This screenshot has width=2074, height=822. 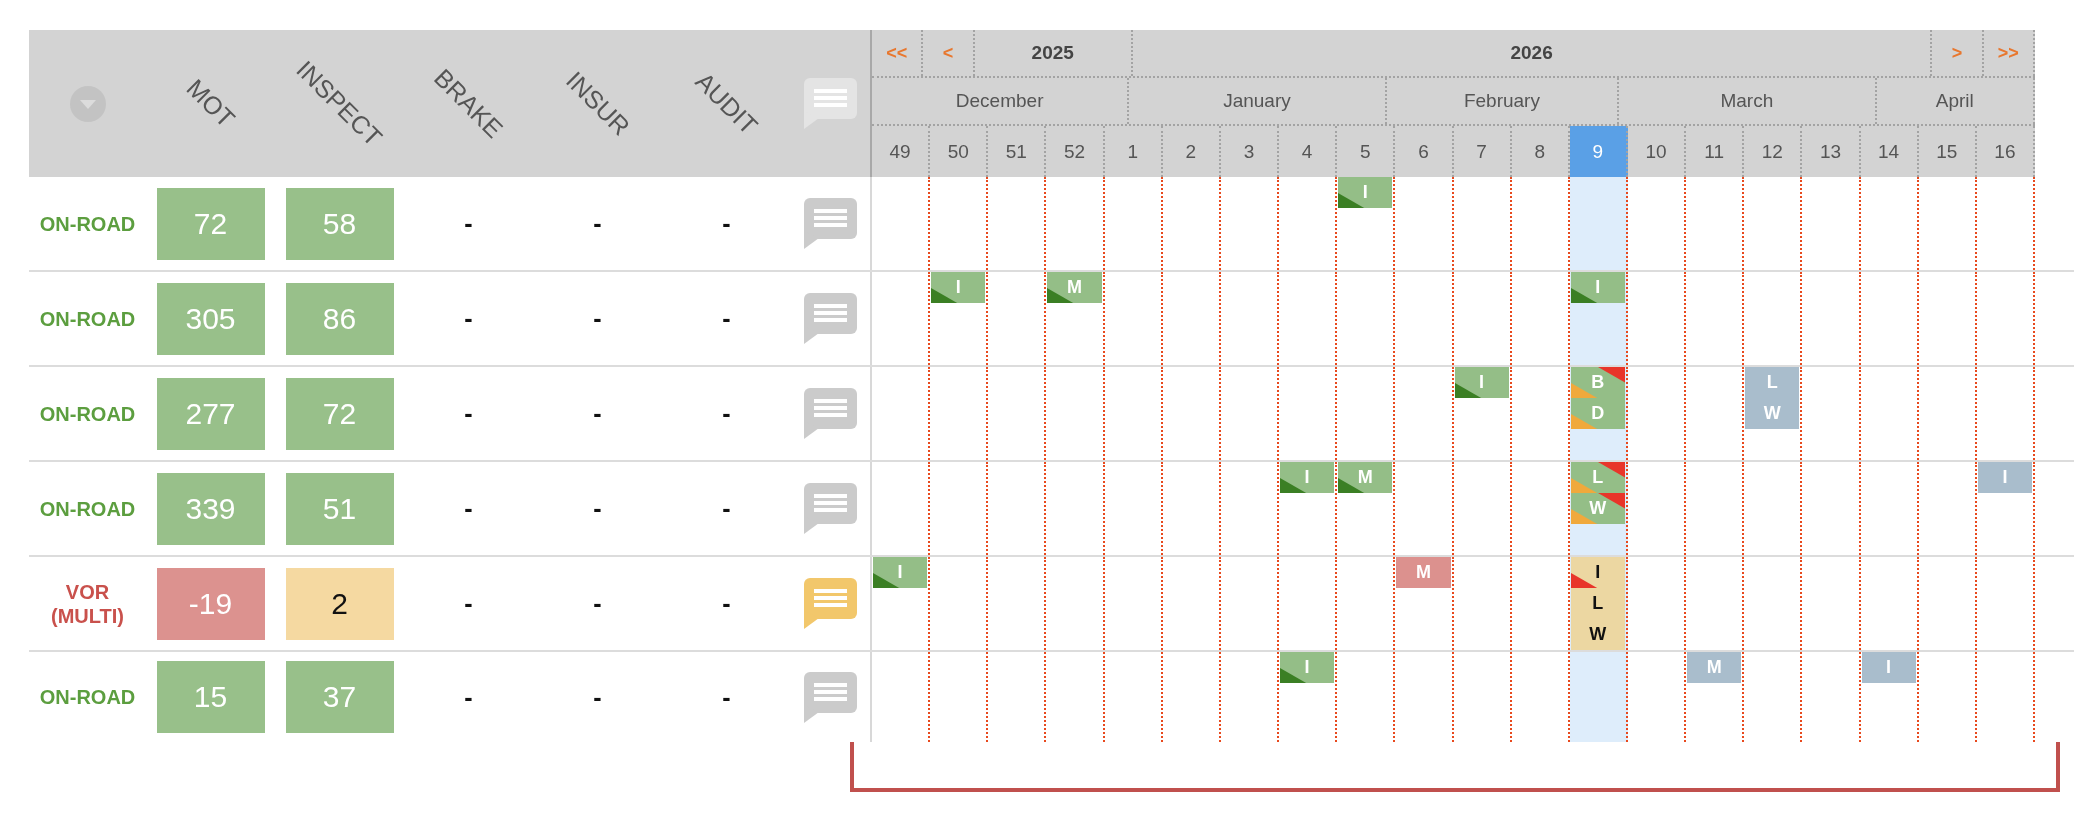 What do you see at coordinates (87, 603) in the screenshot?
I see `status-label: VOR (MULTI)` at bounding box center [87, 603].